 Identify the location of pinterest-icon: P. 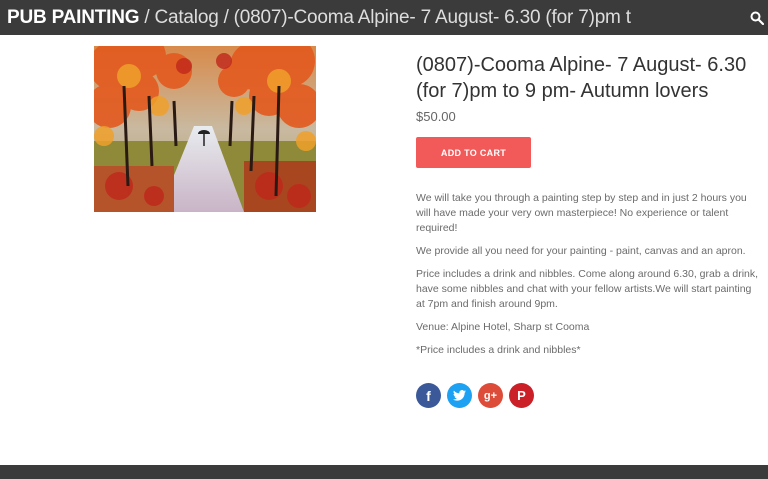
(521, 395).